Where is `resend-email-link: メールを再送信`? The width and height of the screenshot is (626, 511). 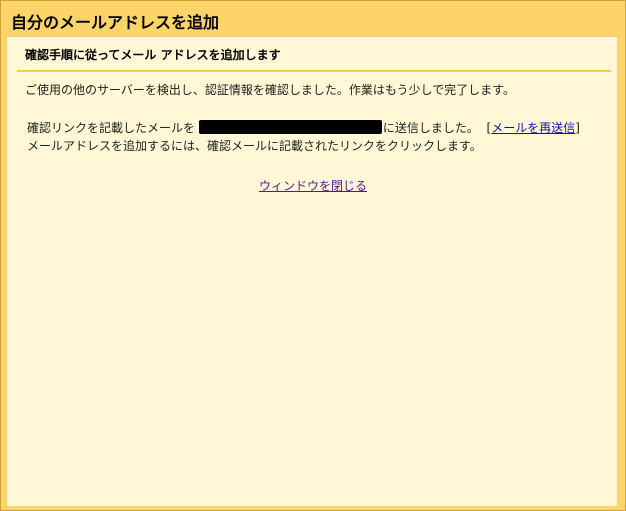
resend-email-link: メールを再送信 is located at coordinates (533, 128).